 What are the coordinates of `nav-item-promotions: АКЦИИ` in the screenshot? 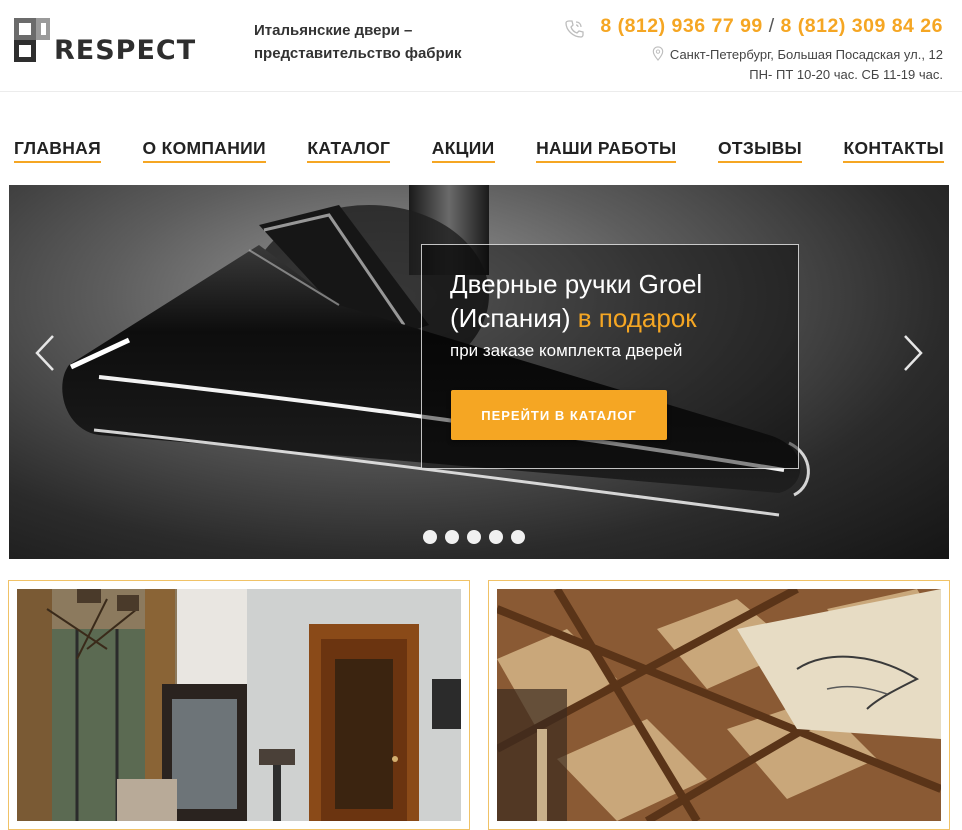 It's located at (463, 150).